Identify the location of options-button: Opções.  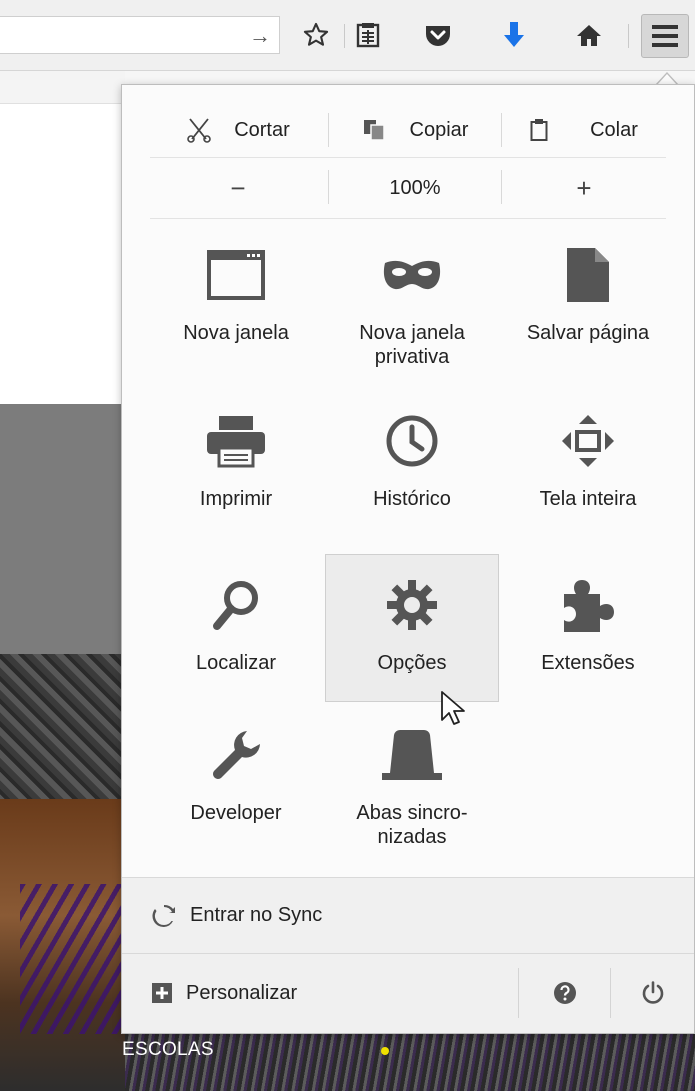
(412, 628).